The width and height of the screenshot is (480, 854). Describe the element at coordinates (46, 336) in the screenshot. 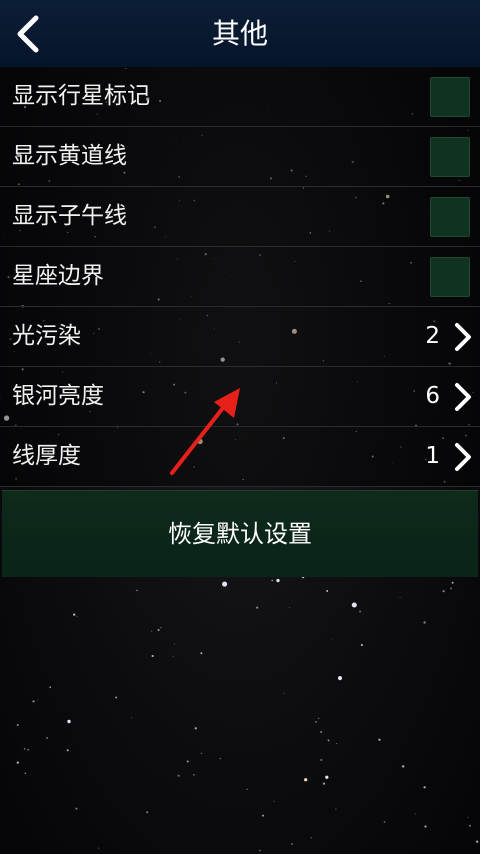

I see `setting-label: 光污染` at that location.